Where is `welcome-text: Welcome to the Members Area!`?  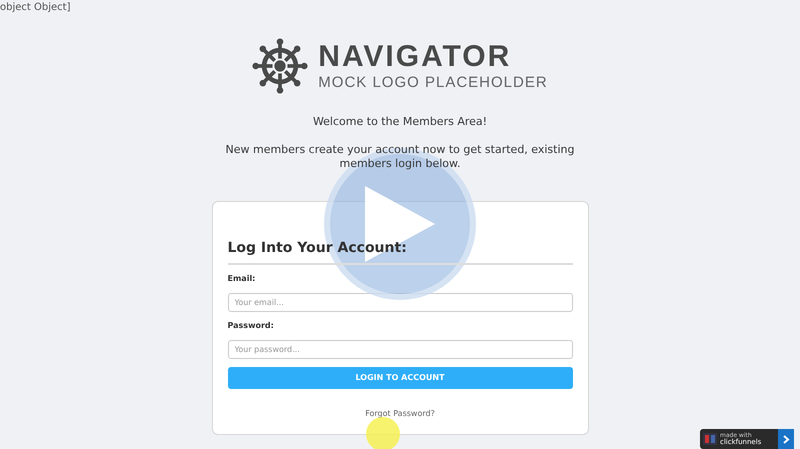 welcome-text: Welcome to the Members Area! is located at coordinates (400, 122).